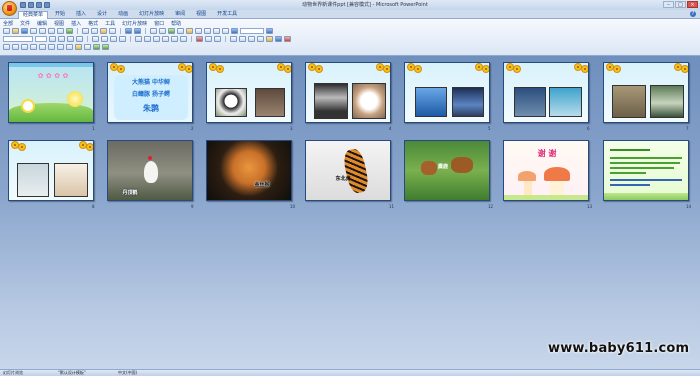 Image resolution: width=700 pixels, height=376 pixels. I want to click on line-color-icon, so click(278, 39).